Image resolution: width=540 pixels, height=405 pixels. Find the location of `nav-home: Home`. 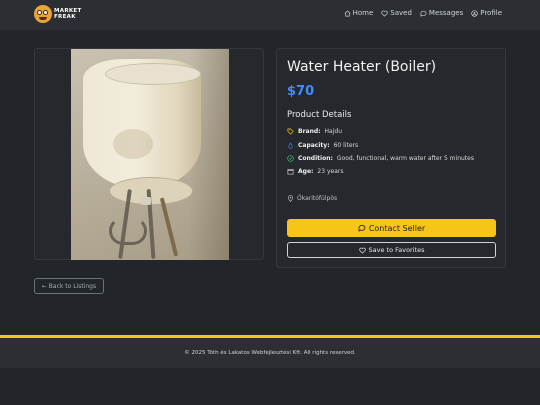

nav-home: Home is located at coordinates (359, 13).